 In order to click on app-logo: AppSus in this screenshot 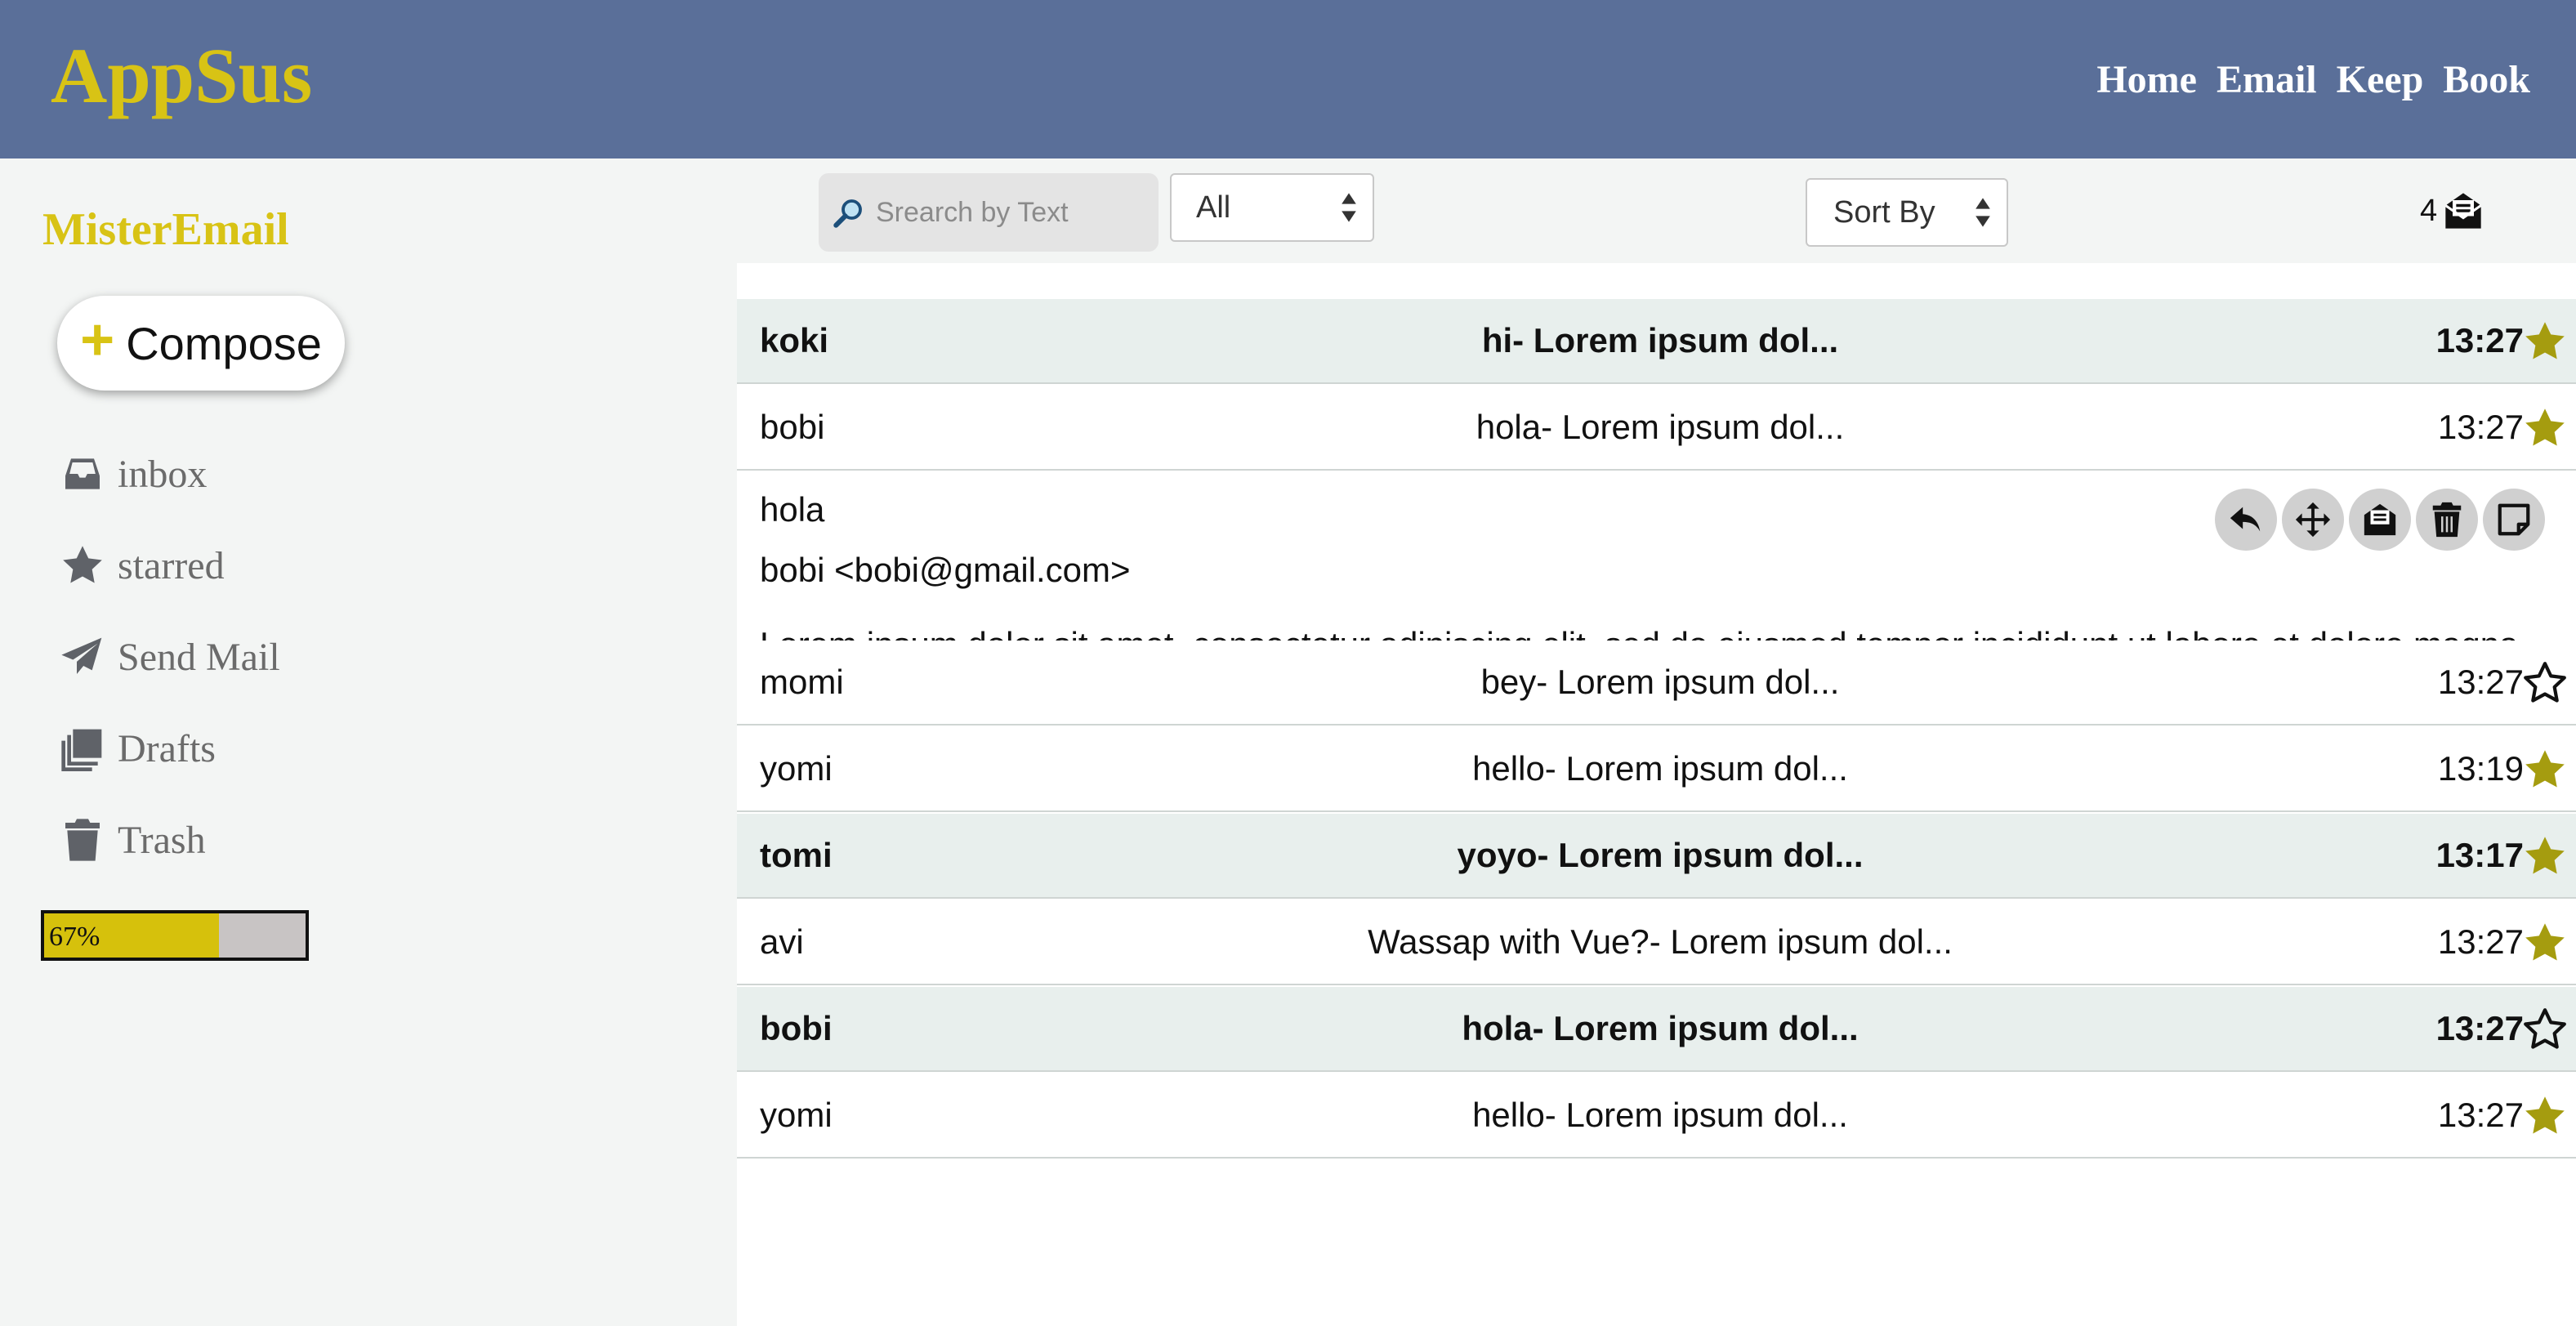, I will do `click(182, 76)`.